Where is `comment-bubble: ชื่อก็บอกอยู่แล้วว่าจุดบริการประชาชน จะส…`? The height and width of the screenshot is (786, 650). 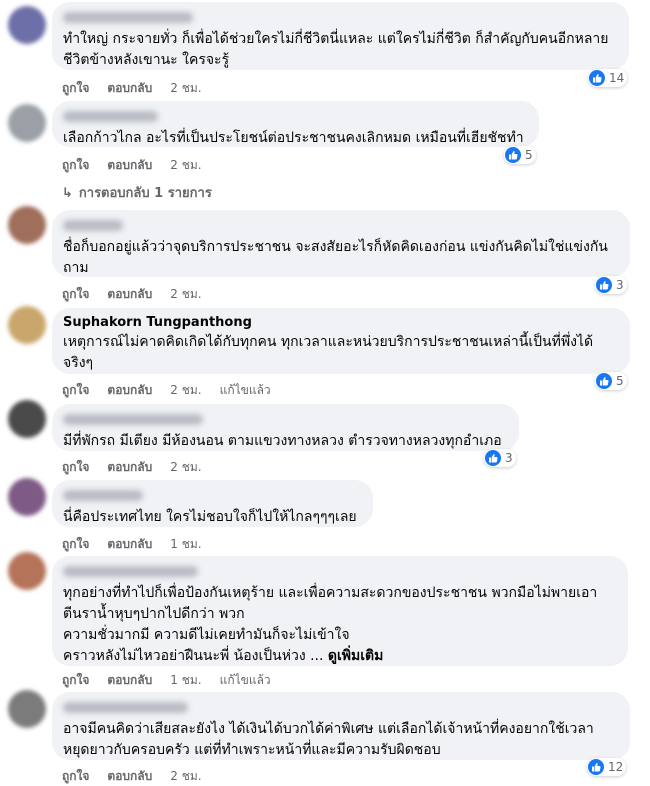 comment-bubble: ชื่อก็บอกอยู่แล้วว่าจุดบริการประชาชน จะส… is located at coordinates (341, 243).